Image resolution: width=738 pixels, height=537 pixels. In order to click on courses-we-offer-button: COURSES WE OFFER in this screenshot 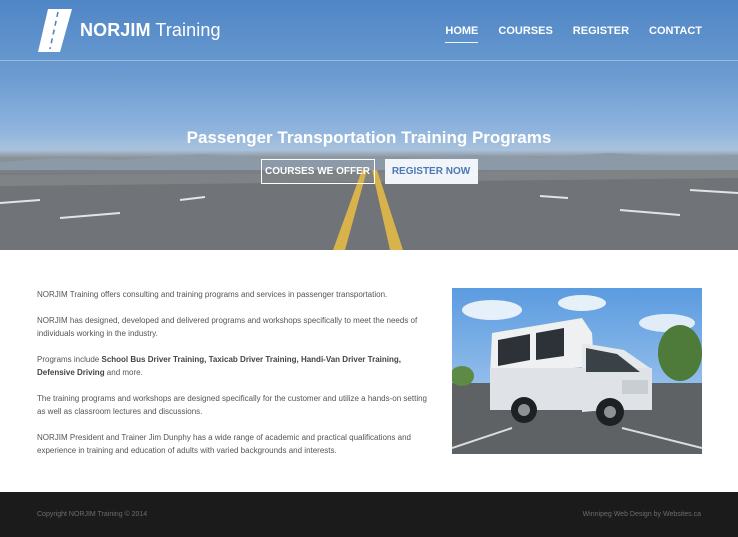, I will do `click(317, 171)`.